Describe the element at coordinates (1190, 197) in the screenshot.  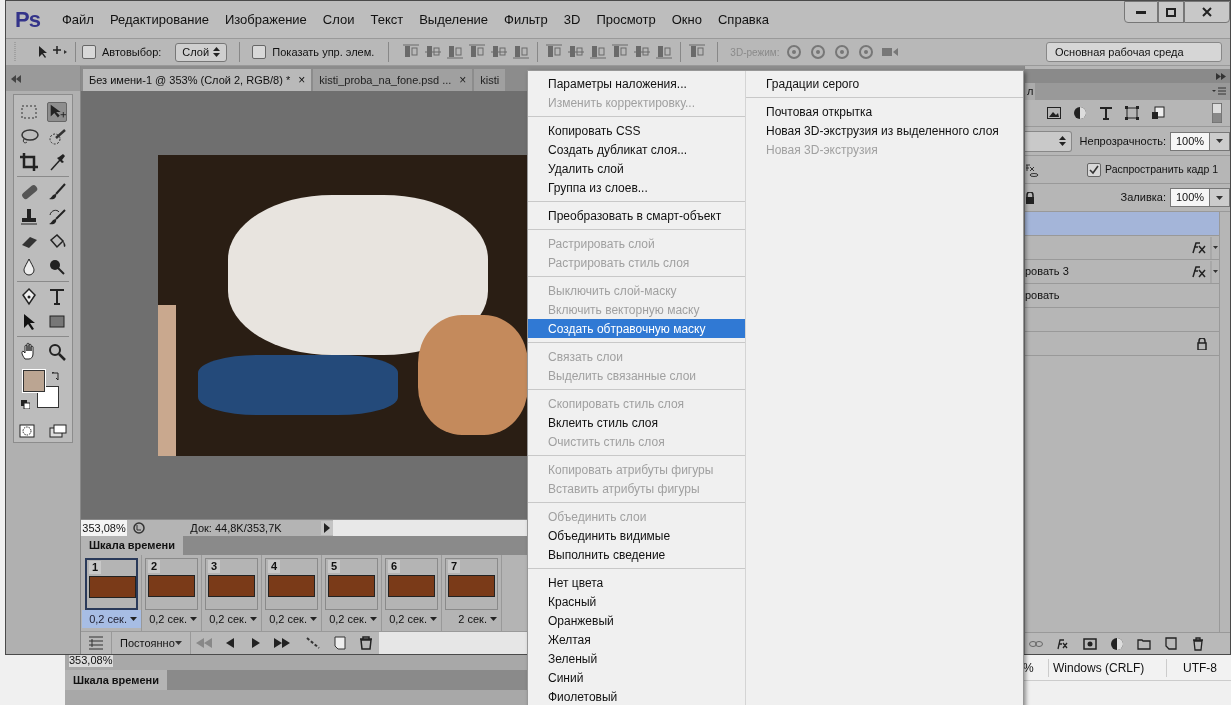
I see `fill-field: 100%` at that location.